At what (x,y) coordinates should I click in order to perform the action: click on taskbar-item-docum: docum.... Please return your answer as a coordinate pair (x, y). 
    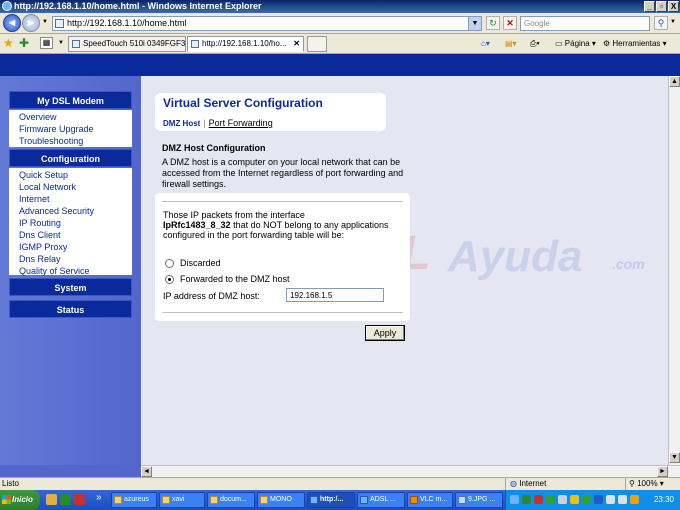
    Looking at the image, I should click on (231, 500).